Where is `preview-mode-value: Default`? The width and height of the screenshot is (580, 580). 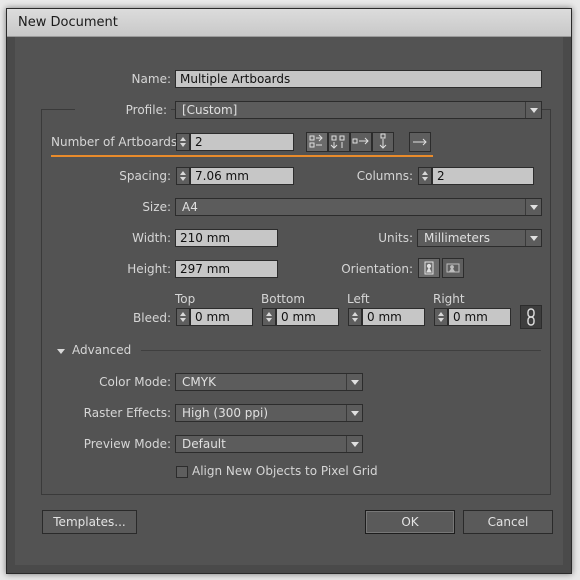 preview-mode-value: Default is located at coordinates (204, 444).